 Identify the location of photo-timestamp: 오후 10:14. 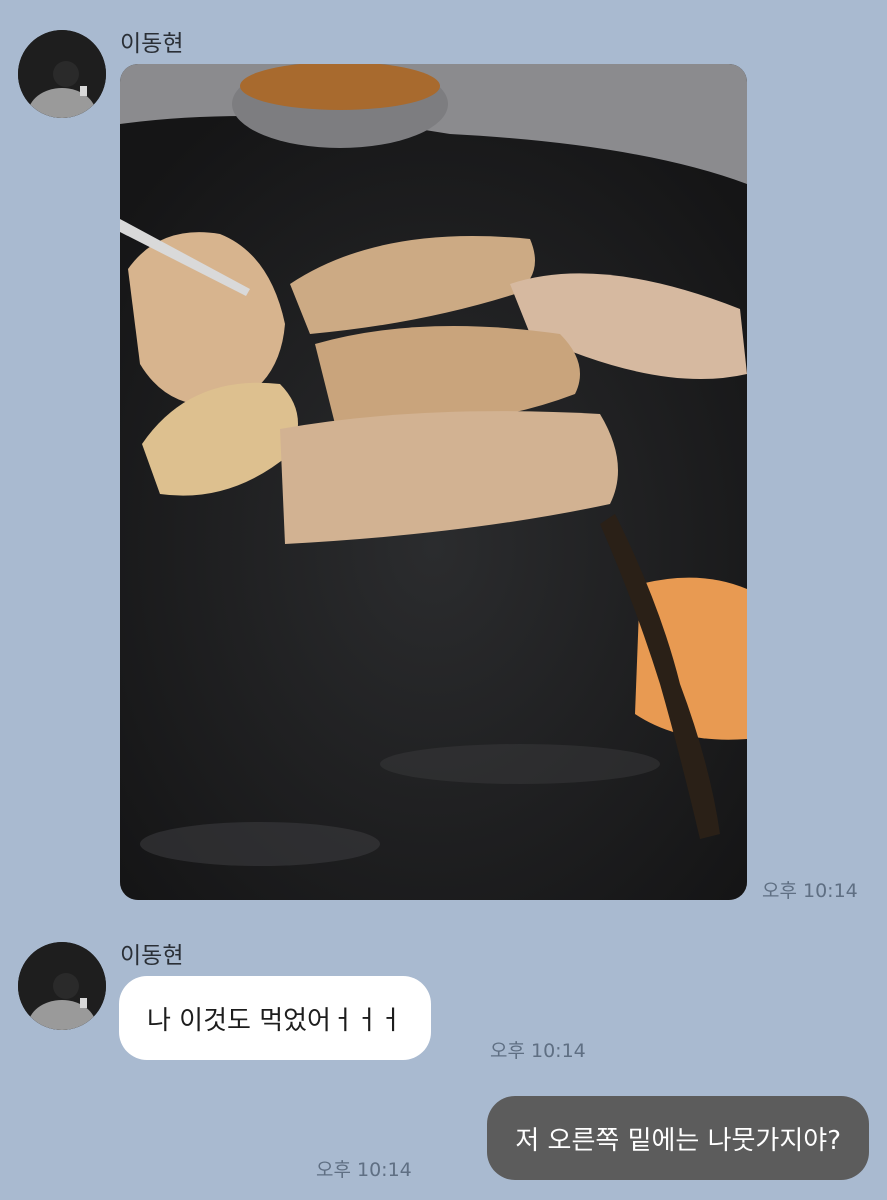
(810, 891).